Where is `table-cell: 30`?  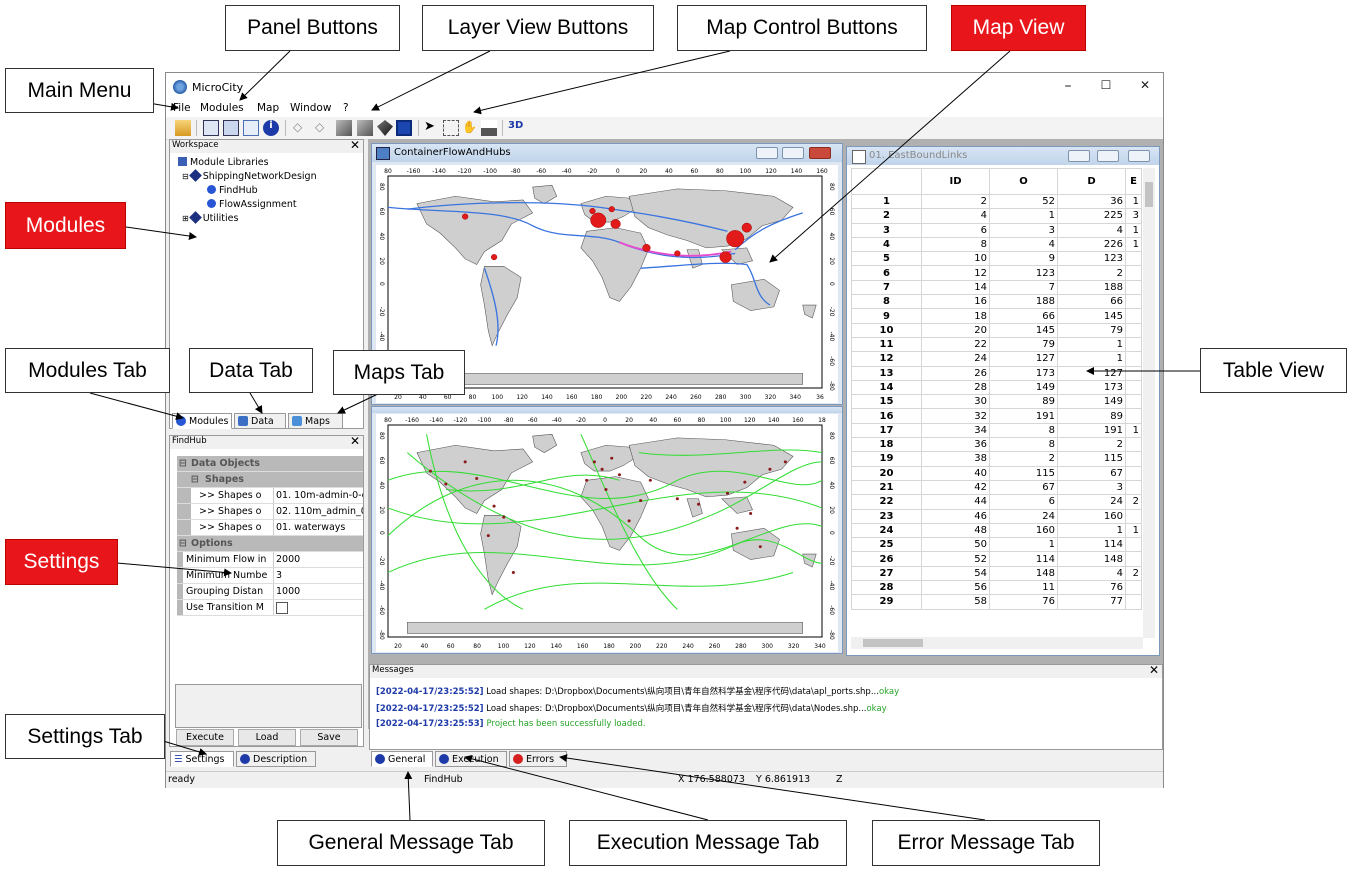
table-cell: 30 is located at coordinates (955, 402).